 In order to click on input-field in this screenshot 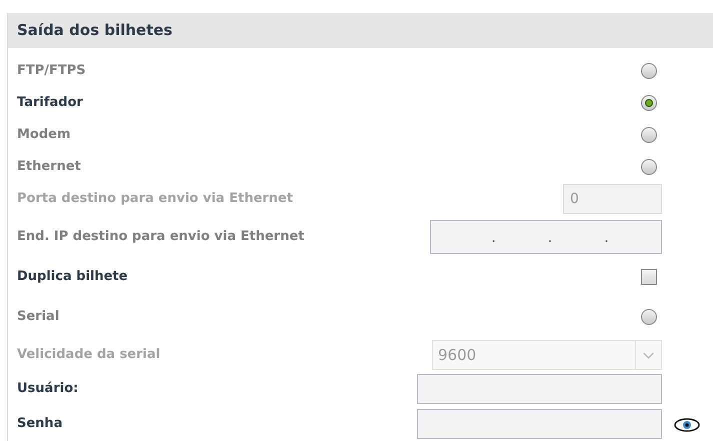, I will do `click(539, 389)`.